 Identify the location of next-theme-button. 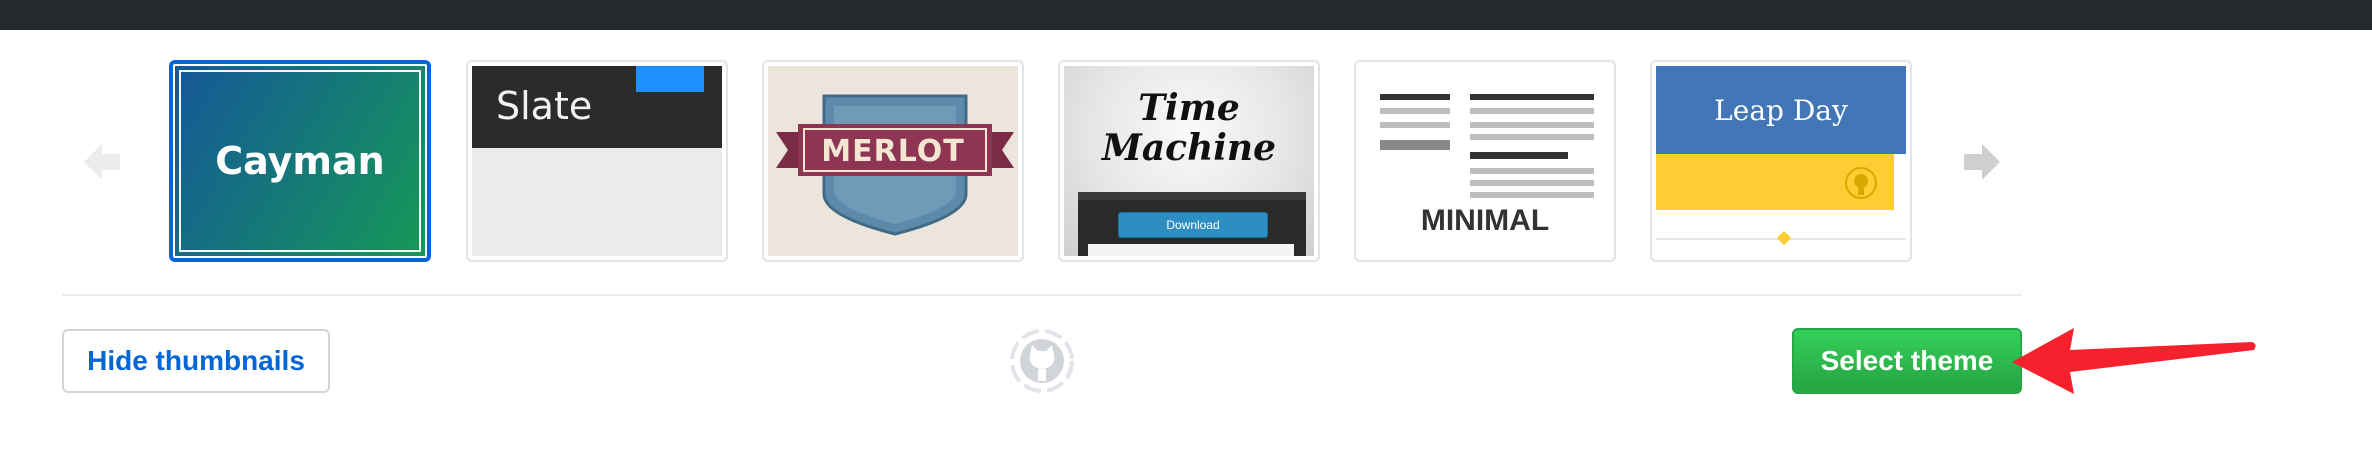
(1982, 162).